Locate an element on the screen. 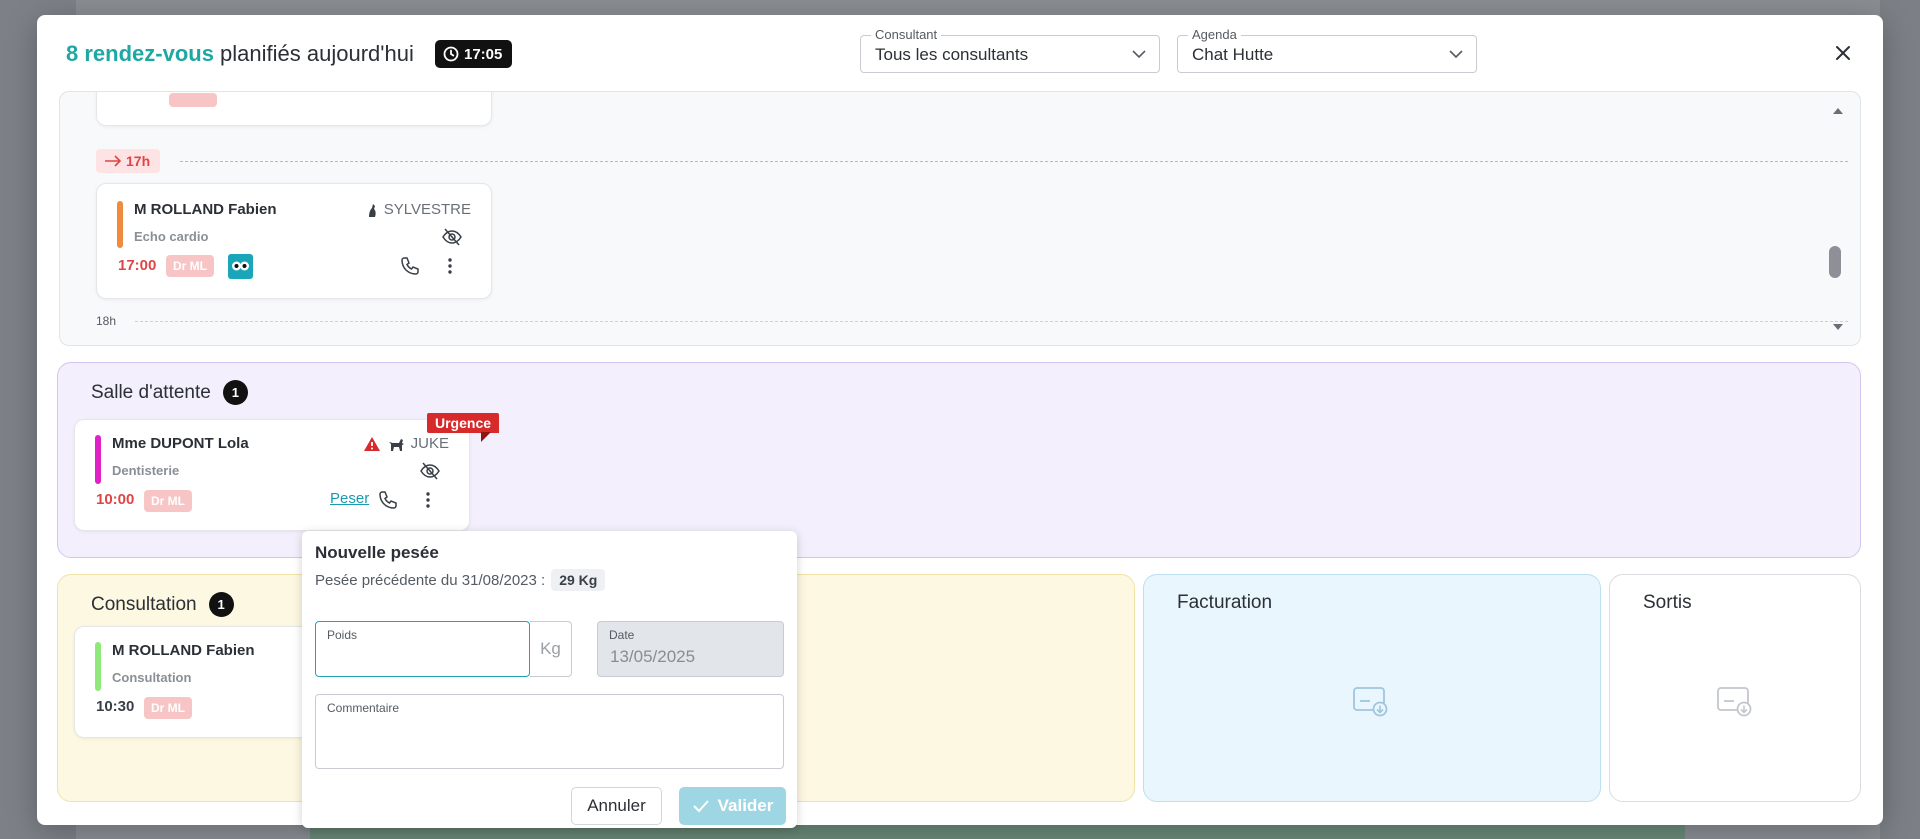 Image resolution: width=1920 pixels, height=839 pixels. page-title: 8 rendez-vous planifiés aujourd'hui is located at coordinates (240, 54).